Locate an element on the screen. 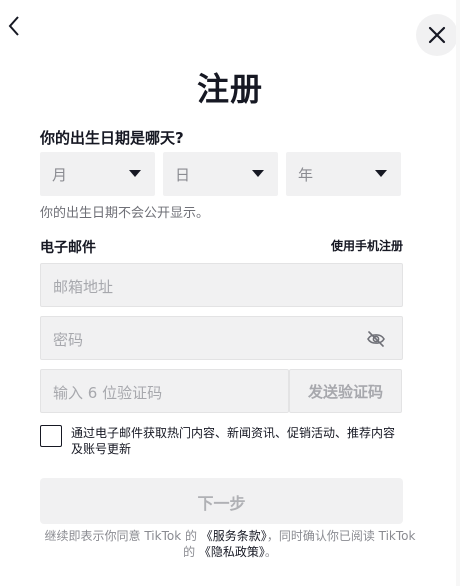 The width and height of the screenshot is (460, 586). eye-off-icon is located at coordinates (376, 339).